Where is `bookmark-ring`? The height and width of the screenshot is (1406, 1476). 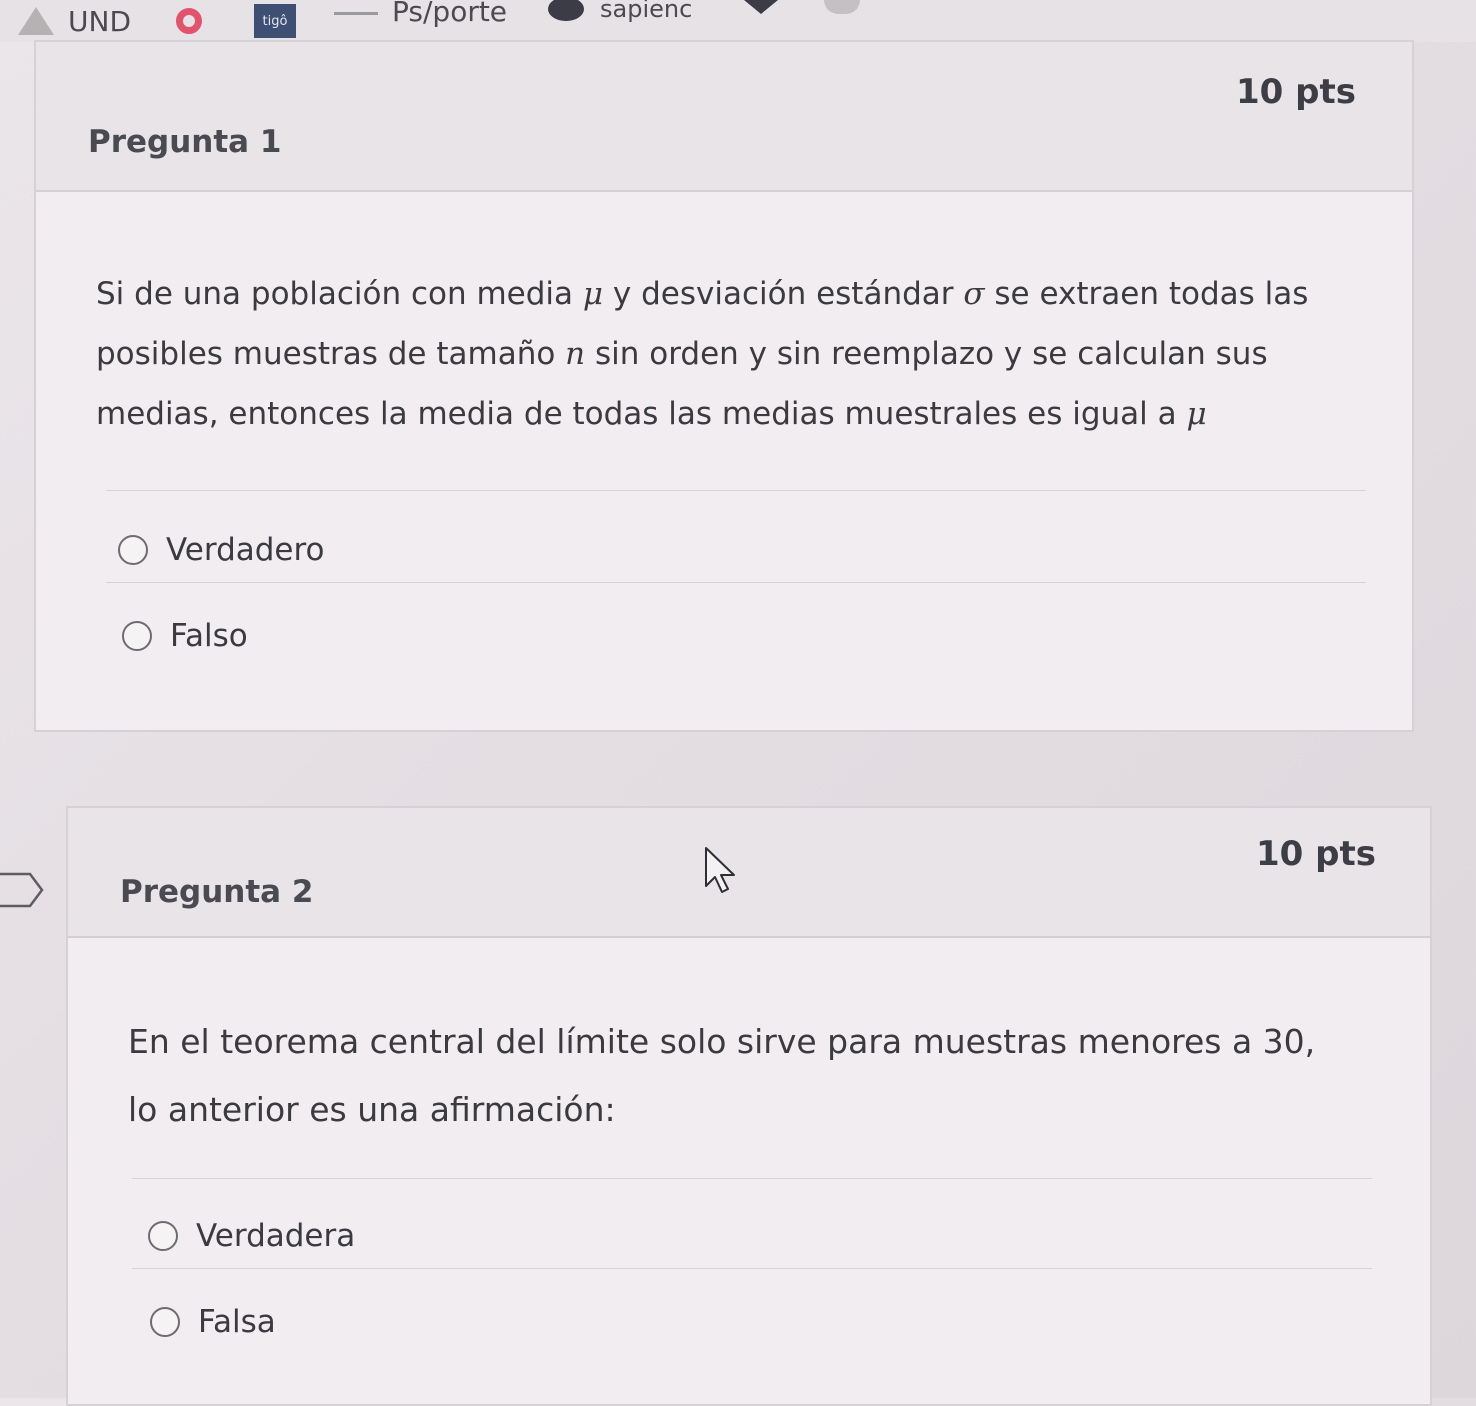
bookmark-ring is located at coordinates (189, 21).